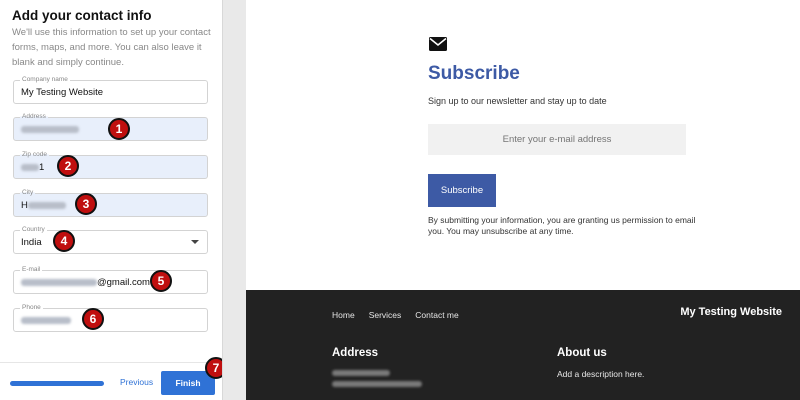  Describe the element at coordinates (57, 383) in the screenshot. I see `progress-bar` at that location.